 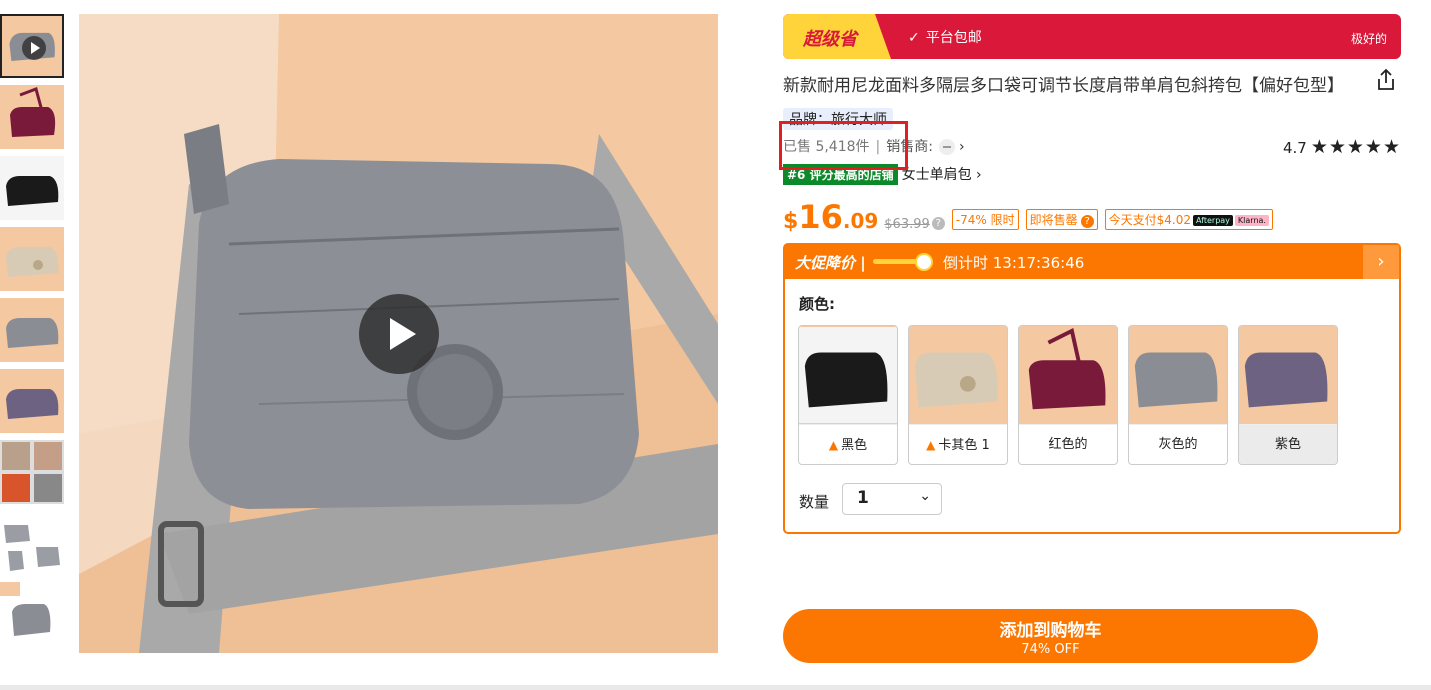 What do you see at coordinates (32, 188) in the screenshot?
I see `thumbnail-black` at bounding box center [32, 188].